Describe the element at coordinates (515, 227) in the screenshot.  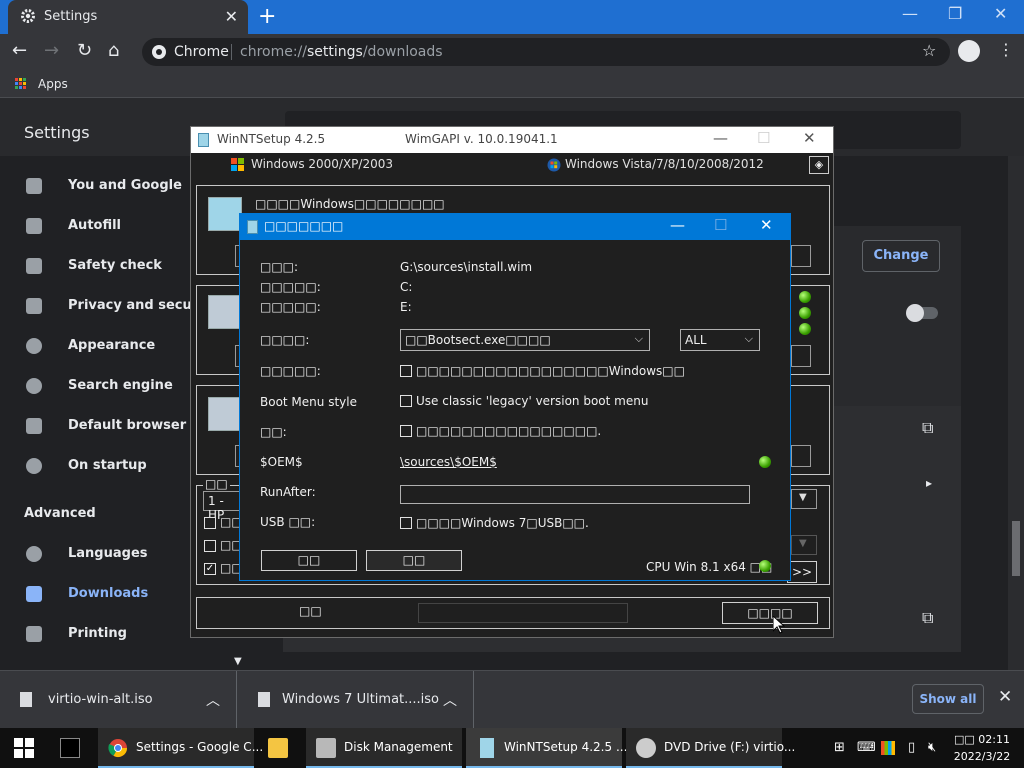
I see `dialog-titlebar: □□□□□□□ — ☐ ✕` at that location.